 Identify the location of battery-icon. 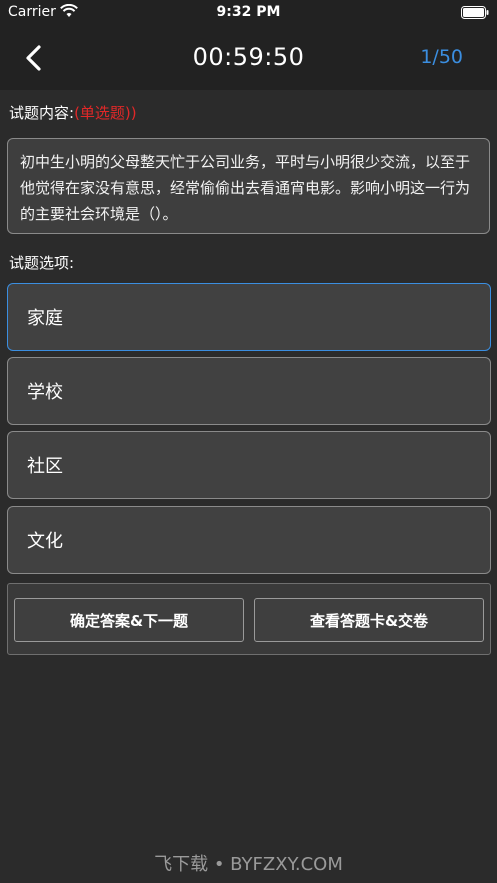
(475, 12).